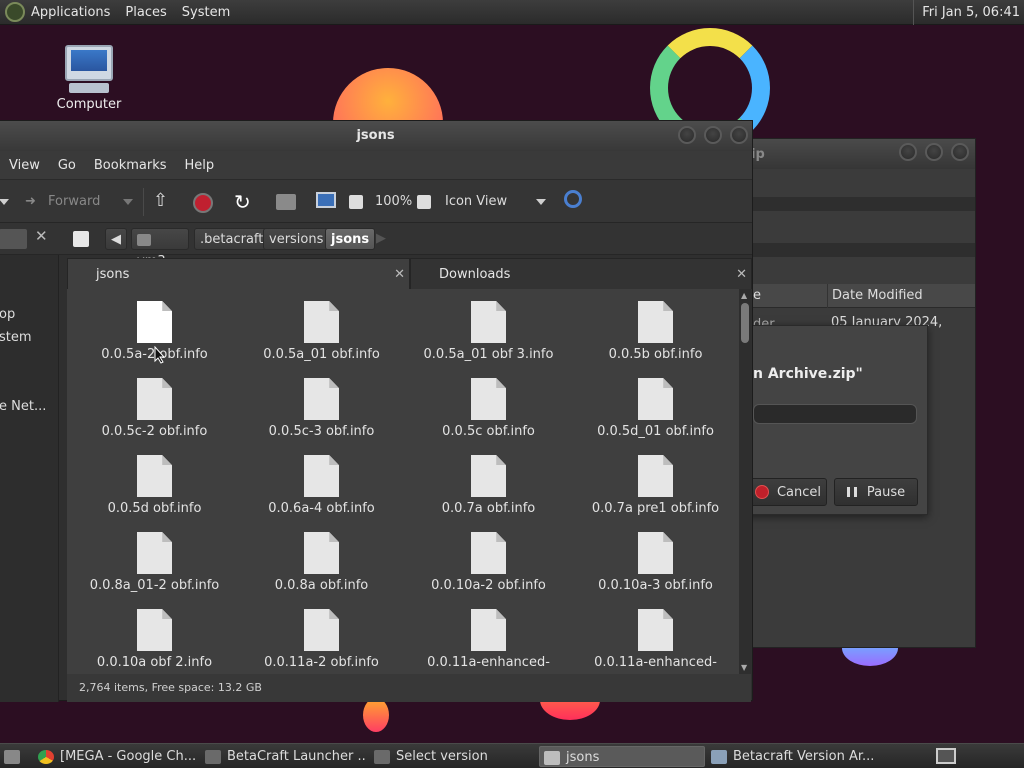 This screenshot has height=768, width=1024. I want to click on search-icon, so click(573, 199).